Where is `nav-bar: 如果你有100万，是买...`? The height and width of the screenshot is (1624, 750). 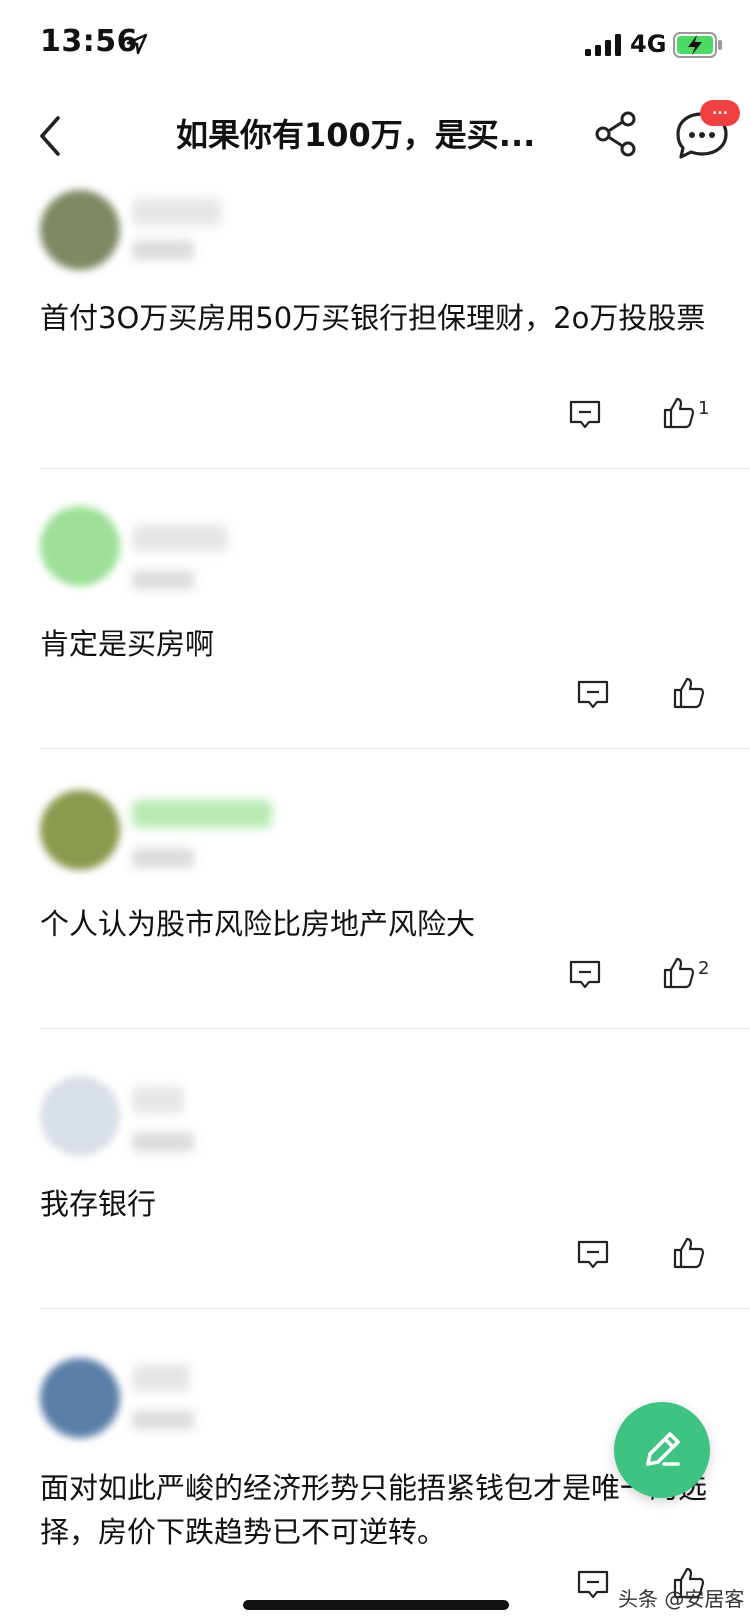 nav-bar: 如果你有100万，是买... is located at coordinates (375, 136).